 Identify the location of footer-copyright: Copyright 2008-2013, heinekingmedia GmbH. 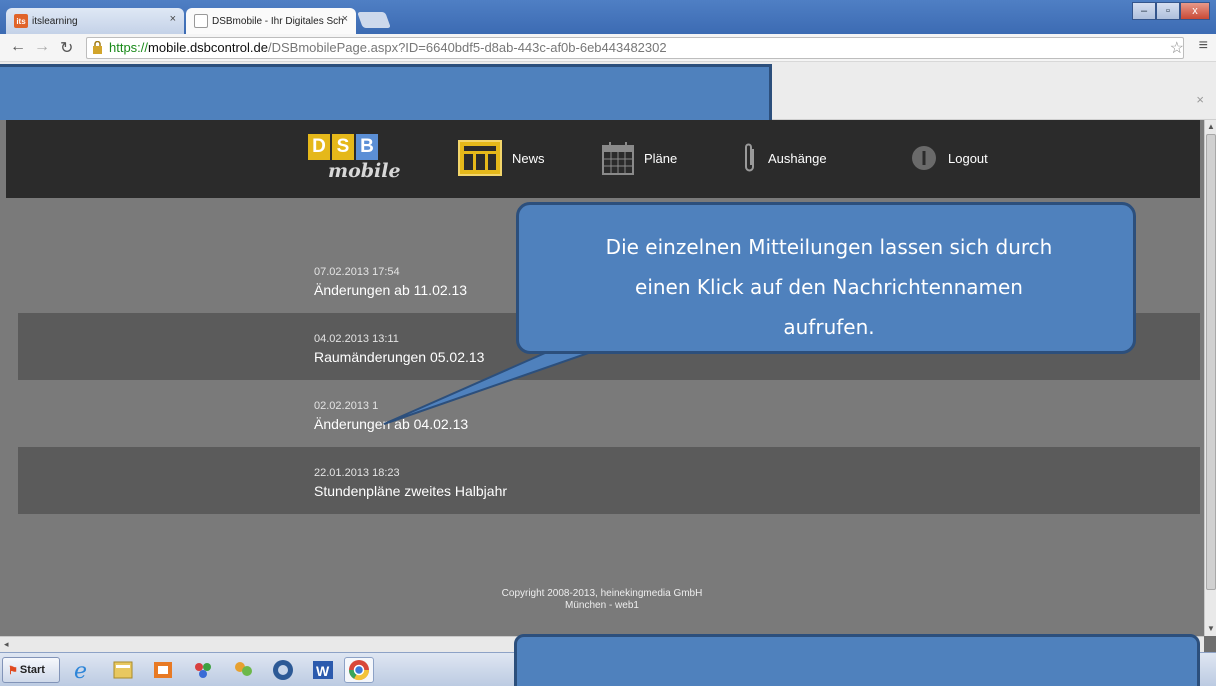
(602, 593).